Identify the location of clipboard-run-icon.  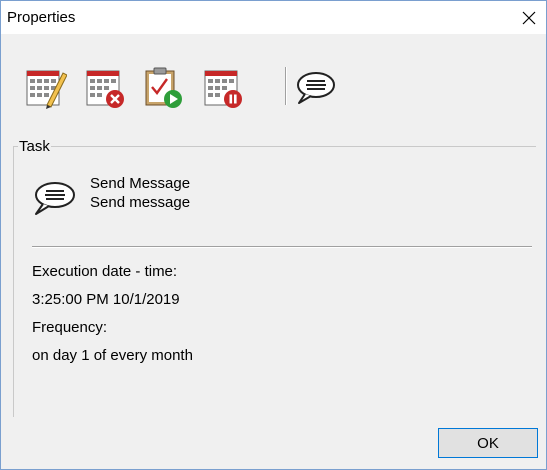
(163, 87).